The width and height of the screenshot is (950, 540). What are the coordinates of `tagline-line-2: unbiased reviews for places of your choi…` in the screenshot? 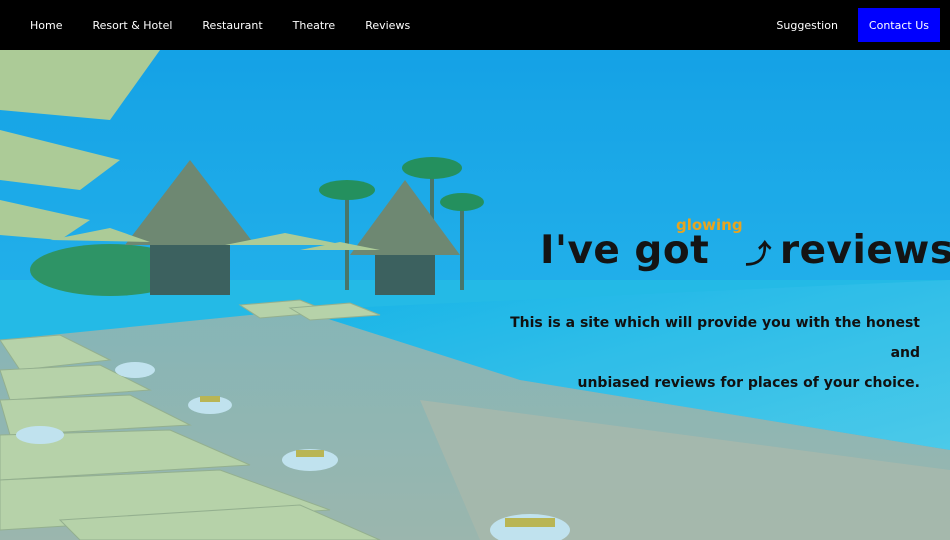 It's located at (748, 383).